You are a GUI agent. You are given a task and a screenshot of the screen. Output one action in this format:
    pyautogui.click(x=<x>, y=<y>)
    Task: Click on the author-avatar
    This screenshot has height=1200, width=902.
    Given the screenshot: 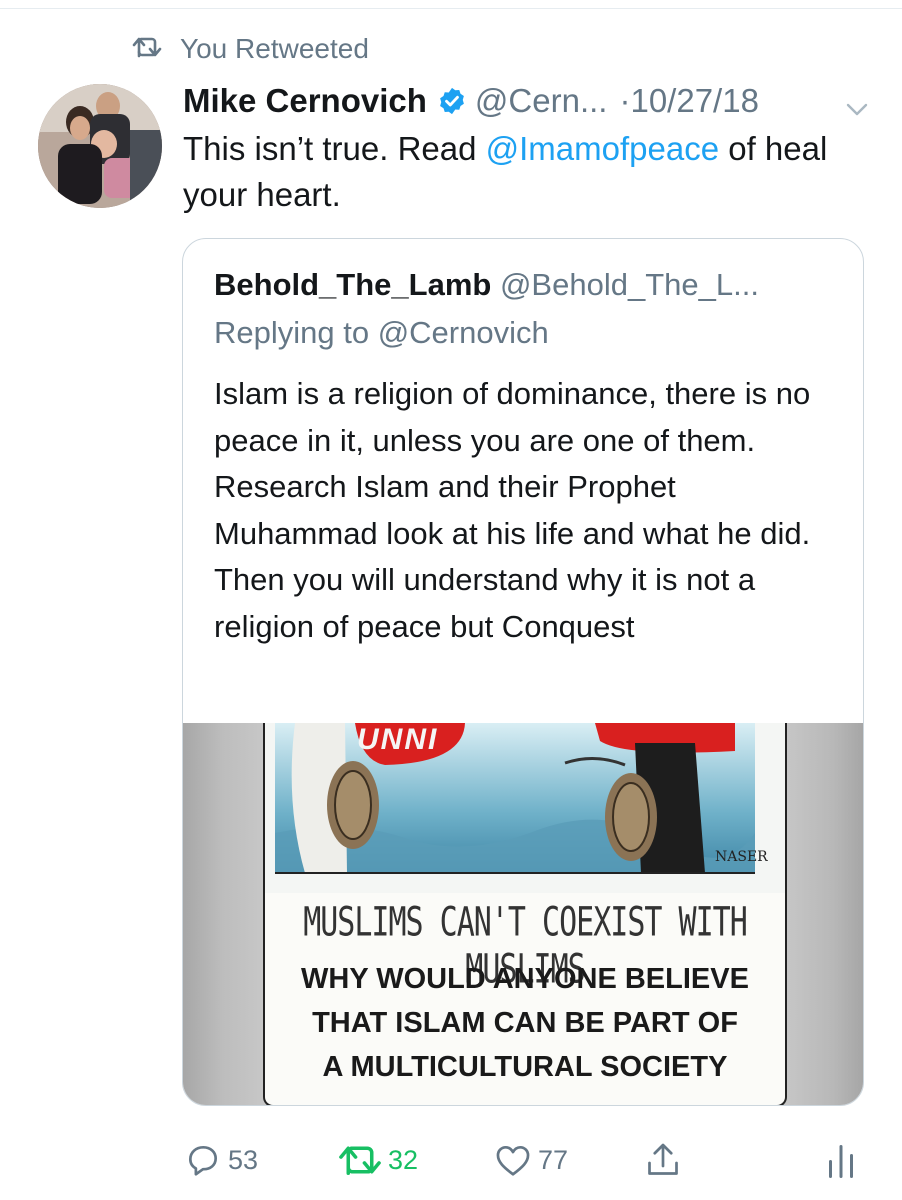 What is the action you would take?
    pyautogui.click(x=100, y=146)
    